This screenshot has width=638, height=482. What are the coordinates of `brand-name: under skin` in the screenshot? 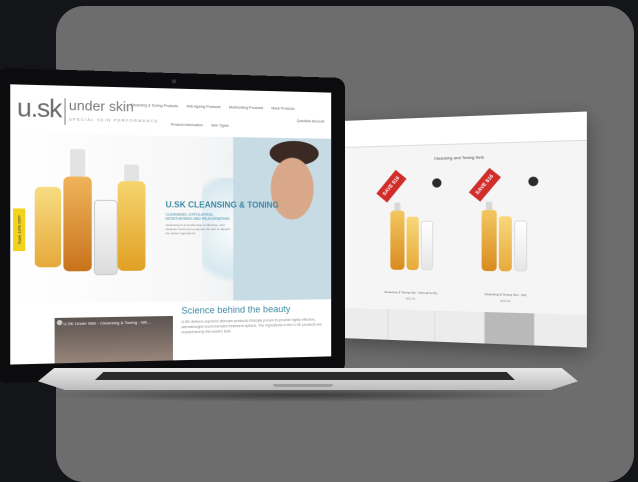 It's located at (101, 106).